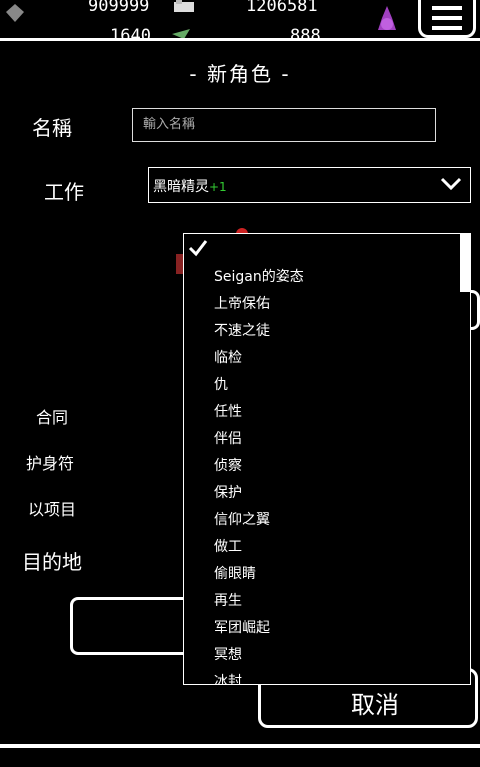 This screenshot has width=480, height=767. I want to click on dropdown-option: 冥想, so click(259, 659).